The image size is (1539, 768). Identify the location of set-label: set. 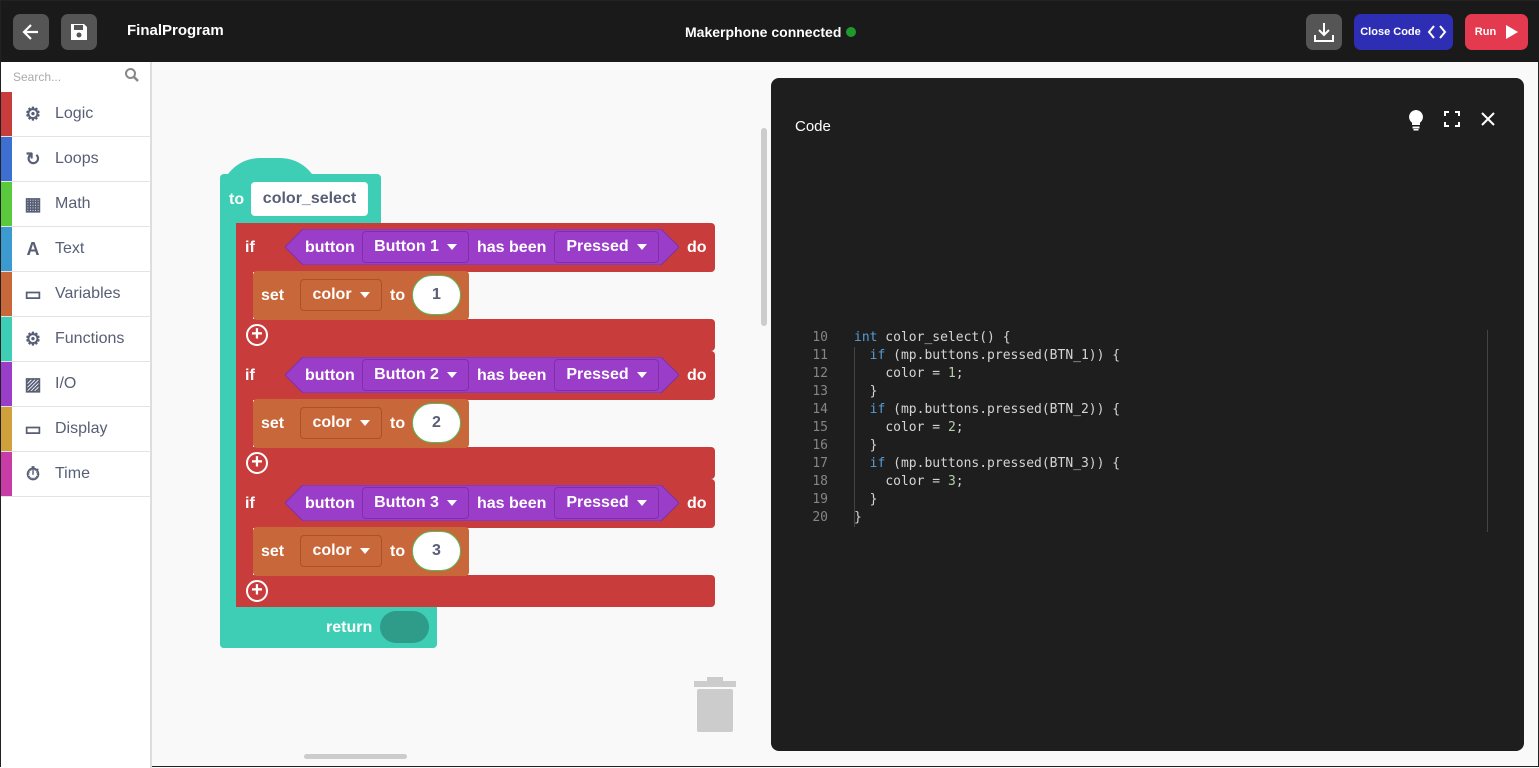
(273, 423).